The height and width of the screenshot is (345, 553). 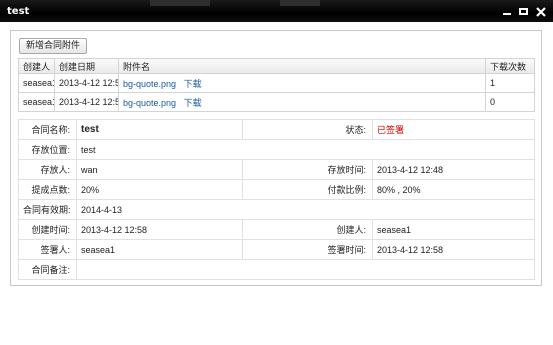 I want to click on signer-label: 签署人:, so click(x=47, y=249).